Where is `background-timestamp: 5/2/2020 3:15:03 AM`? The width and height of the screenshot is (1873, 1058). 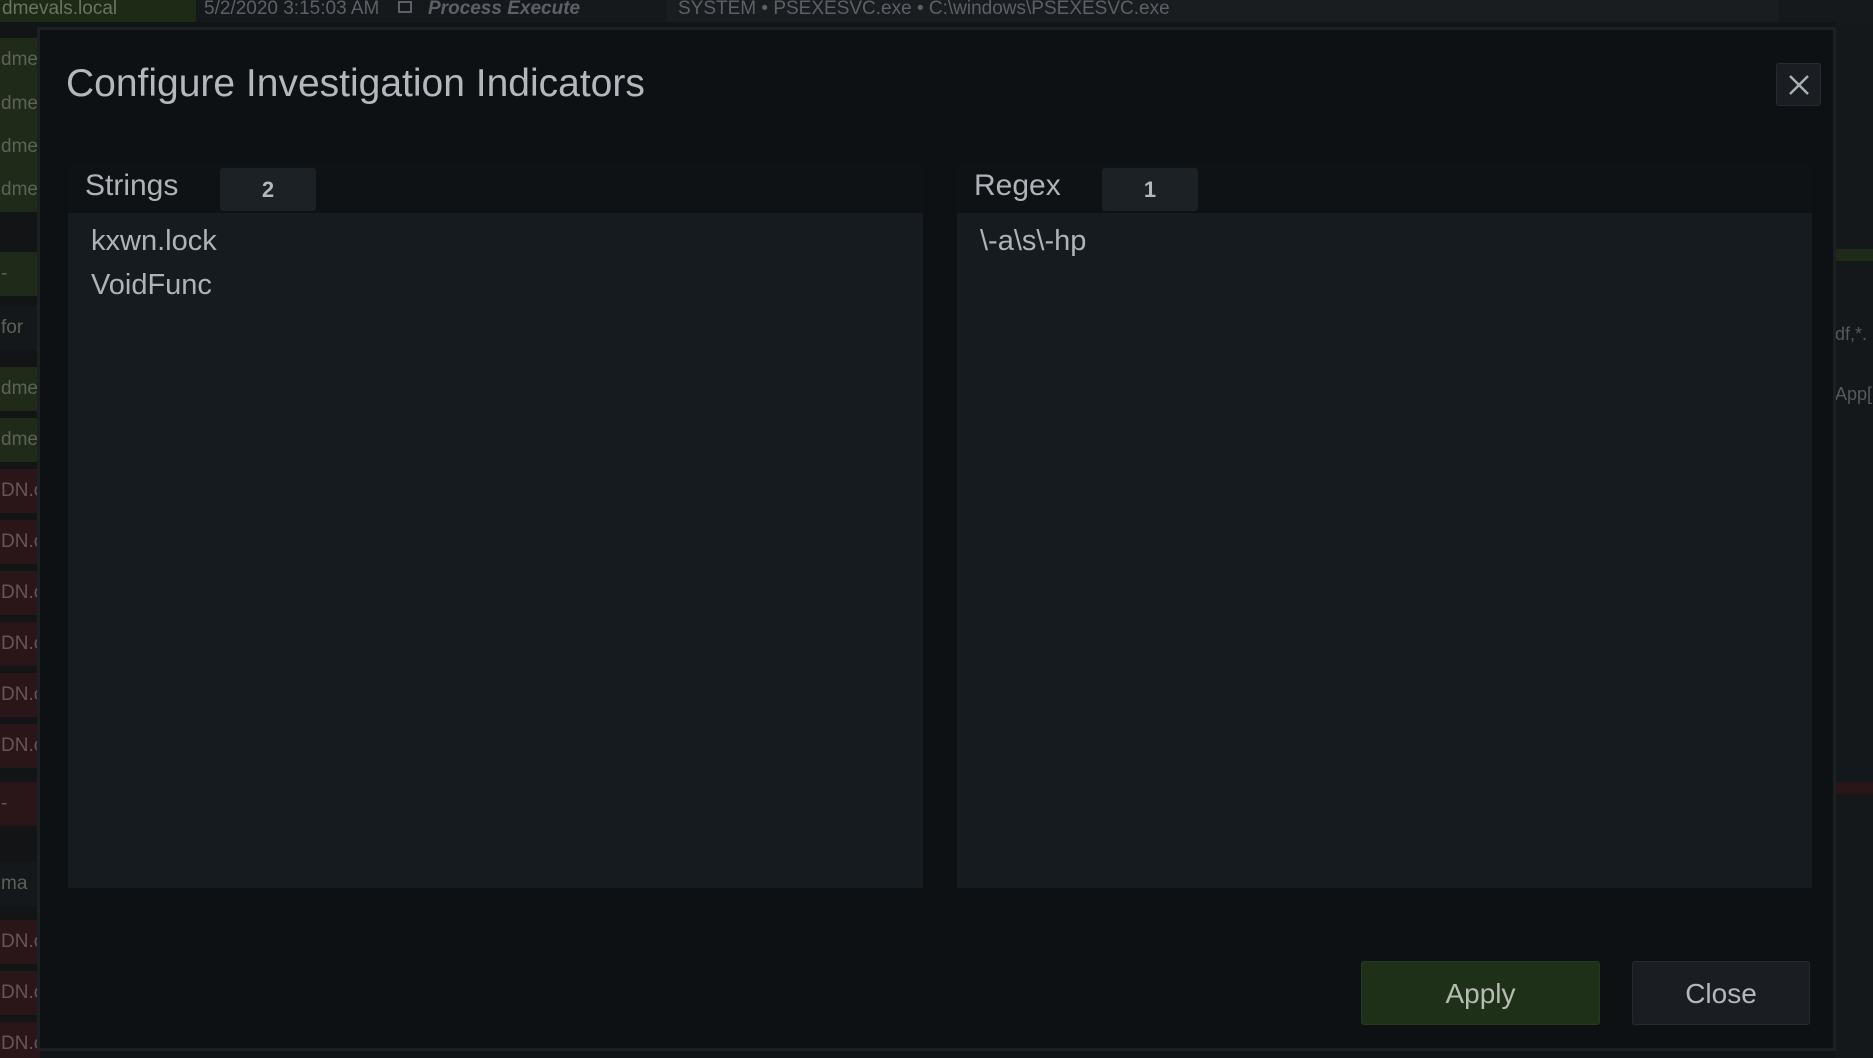 background-timestamp: 5/2/2020 3:15:03 AM is located at coordinates (292, 9).